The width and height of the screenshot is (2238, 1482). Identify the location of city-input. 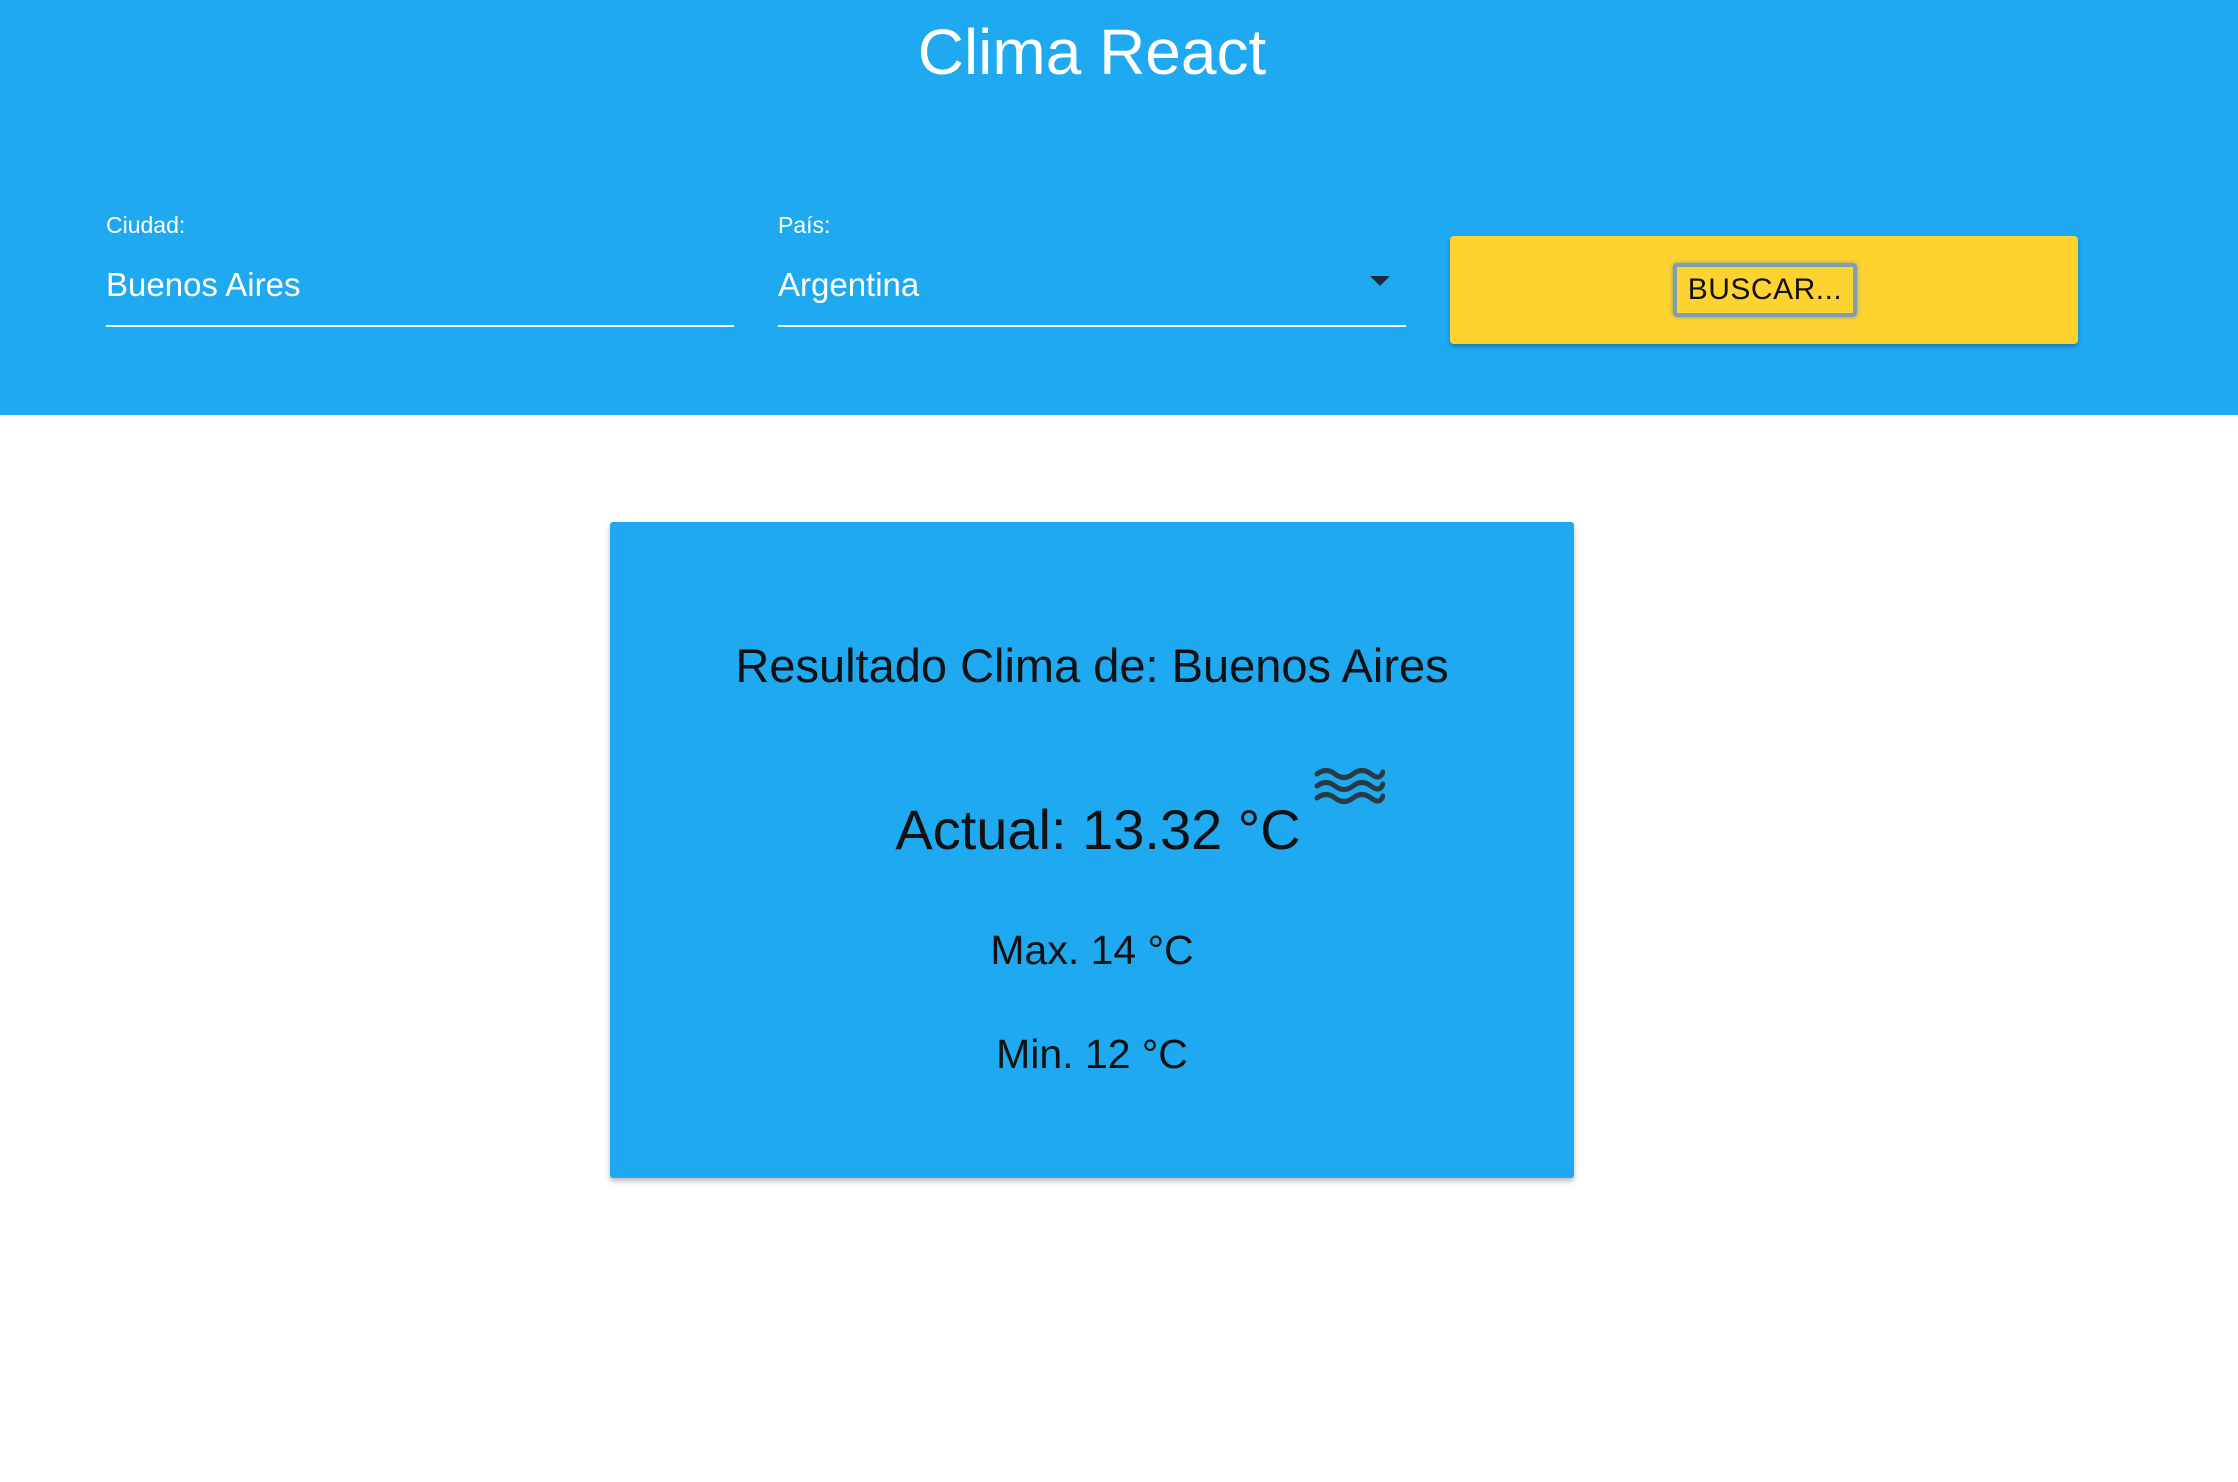
(420, 285).